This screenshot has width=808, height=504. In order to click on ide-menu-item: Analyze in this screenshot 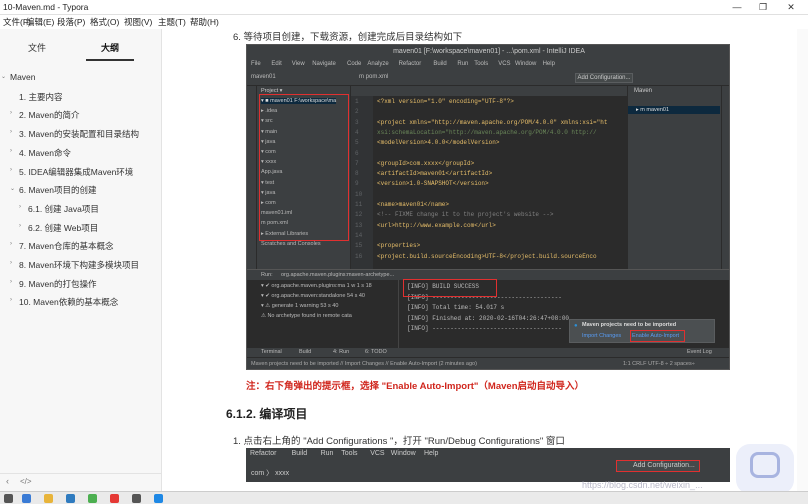, I will do `click(378, 64)`.